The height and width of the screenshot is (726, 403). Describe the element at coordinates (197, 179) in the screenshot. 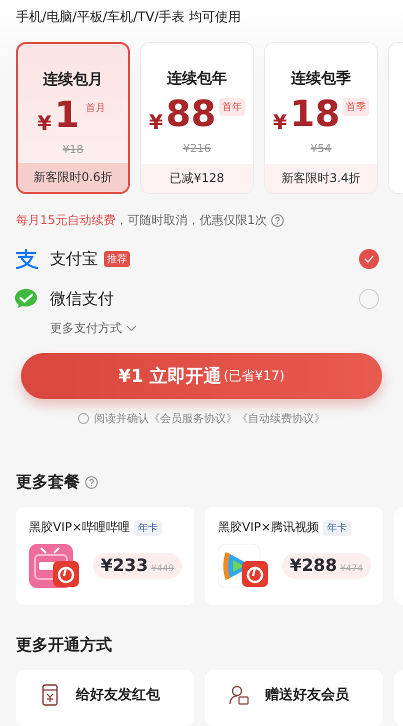

I see `discount-note: 已减¥128` at that location.